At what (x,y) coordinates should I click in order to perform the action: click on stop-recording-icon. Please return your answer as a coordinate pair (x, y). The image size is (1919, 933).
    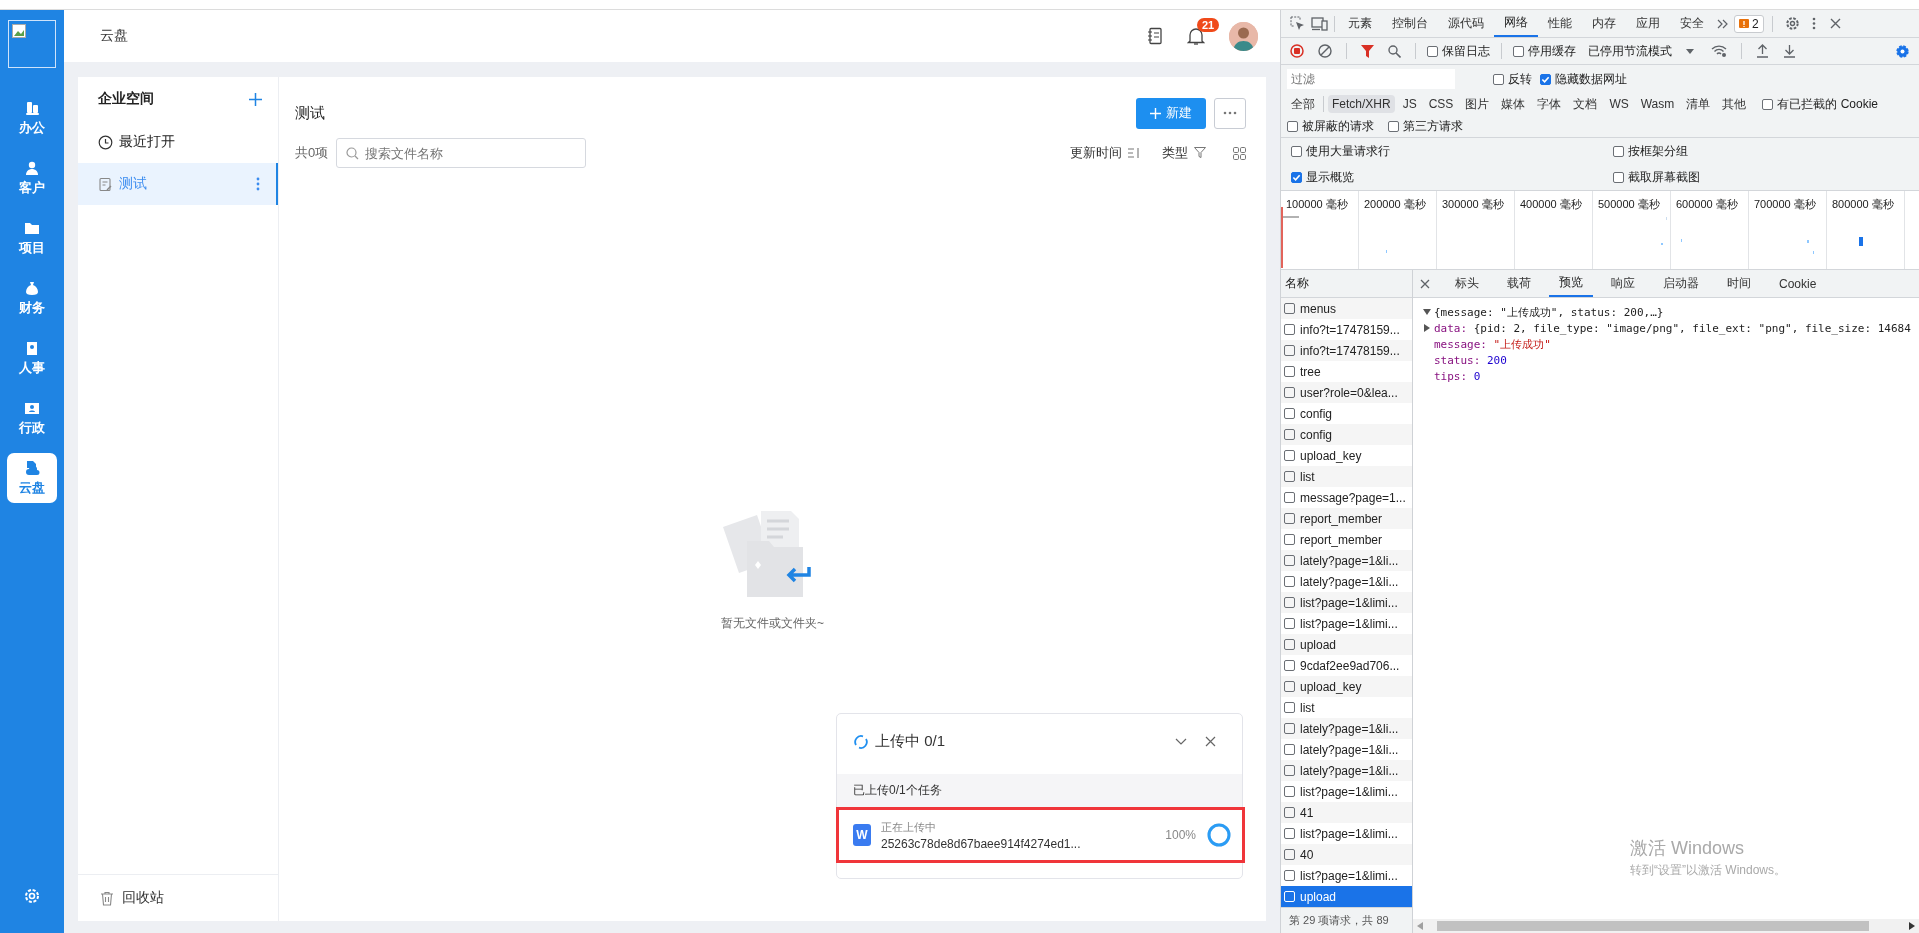
    Looking at the image, I should click on (1297, 51).